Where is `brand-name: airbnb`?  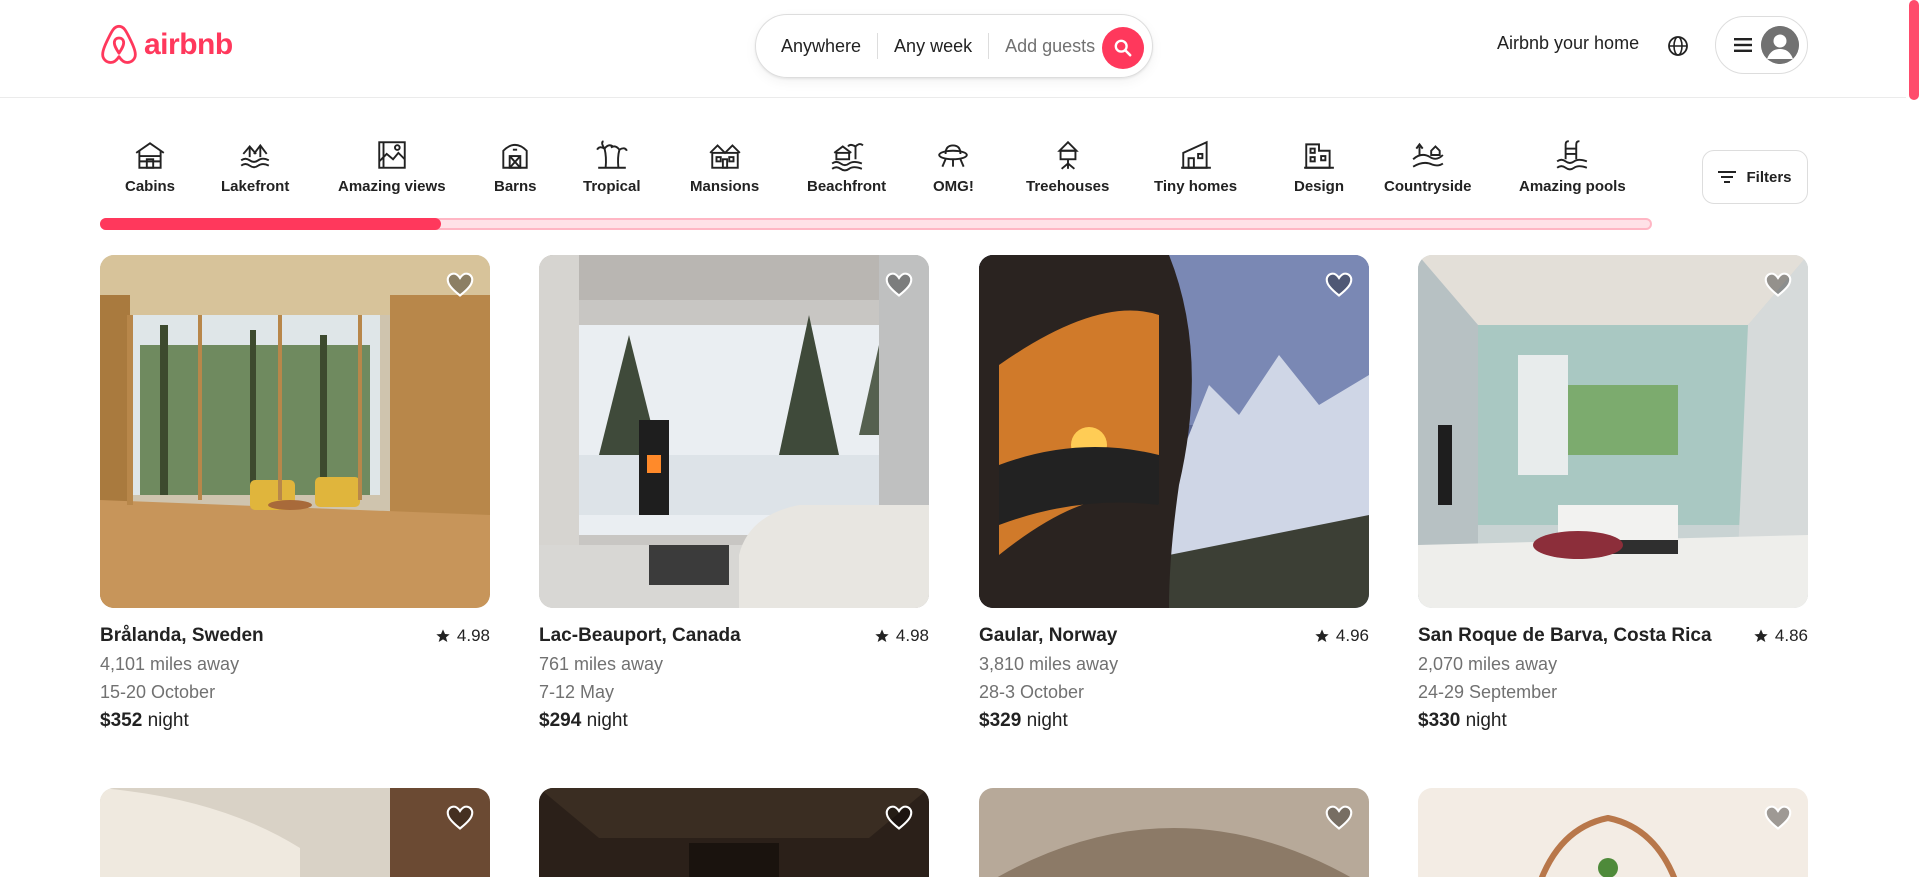
brand-name: airbnb is located at coordinates (188, 44).